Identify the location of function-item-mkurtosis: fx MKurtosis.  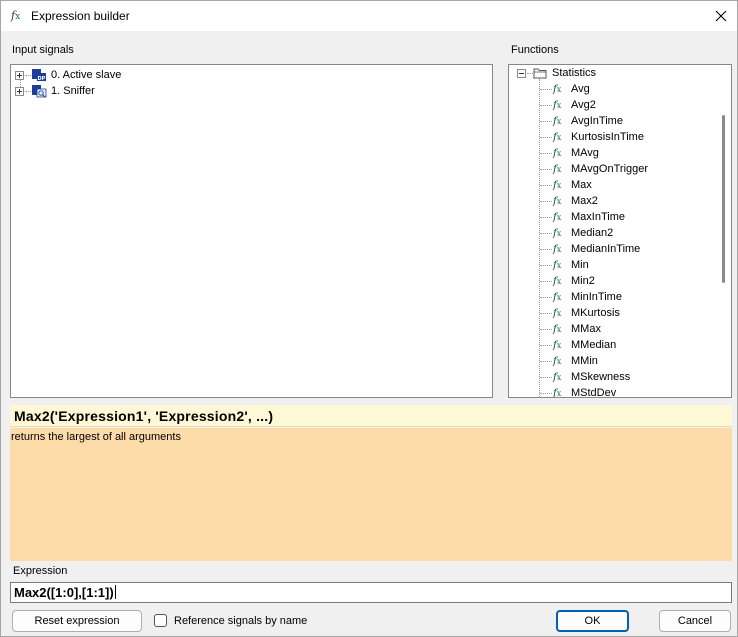
(611, 313).